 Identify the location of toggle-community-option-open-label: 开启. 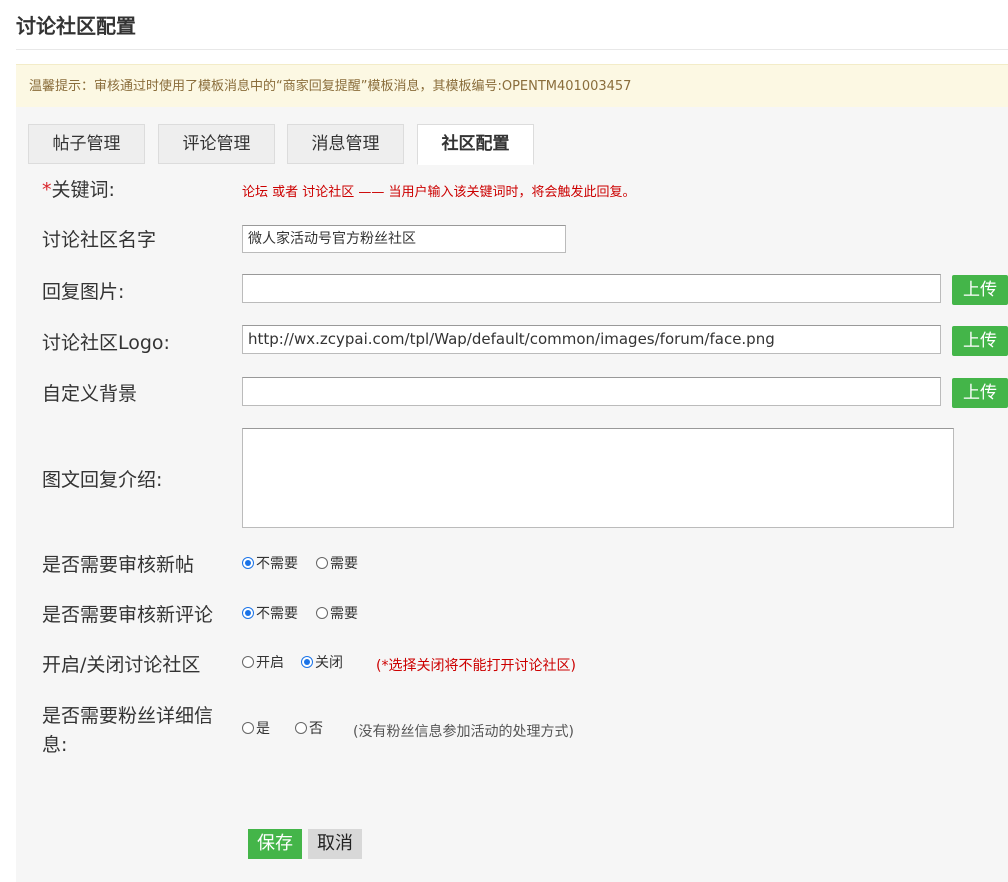
(270, 663).